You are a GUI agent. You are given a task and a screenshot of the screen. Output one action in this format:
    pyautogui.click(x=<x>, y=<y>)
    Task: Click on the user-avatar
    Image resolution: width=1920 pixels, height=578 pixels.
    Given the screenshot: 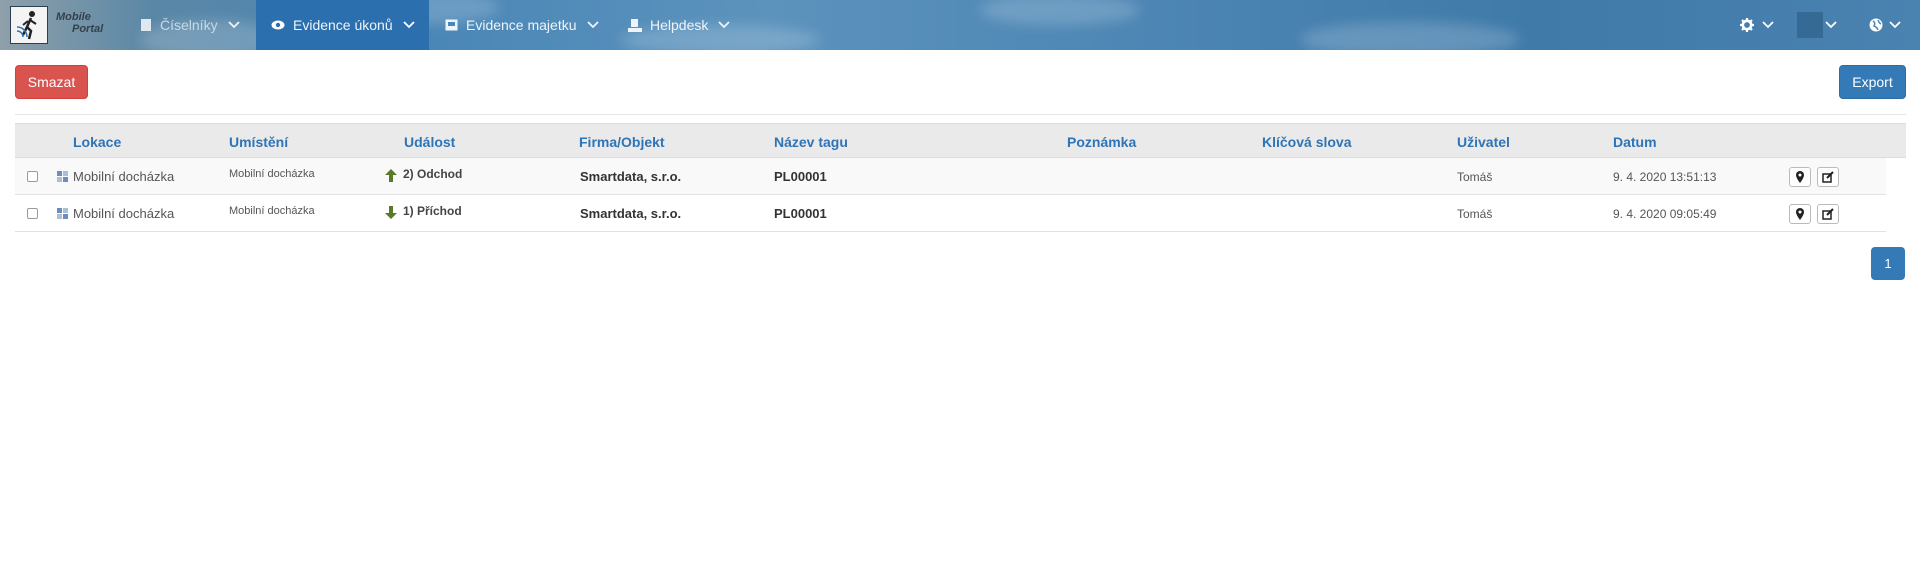 What is the action you would take?
    pyautogui.click(x=1810, y=25)
    